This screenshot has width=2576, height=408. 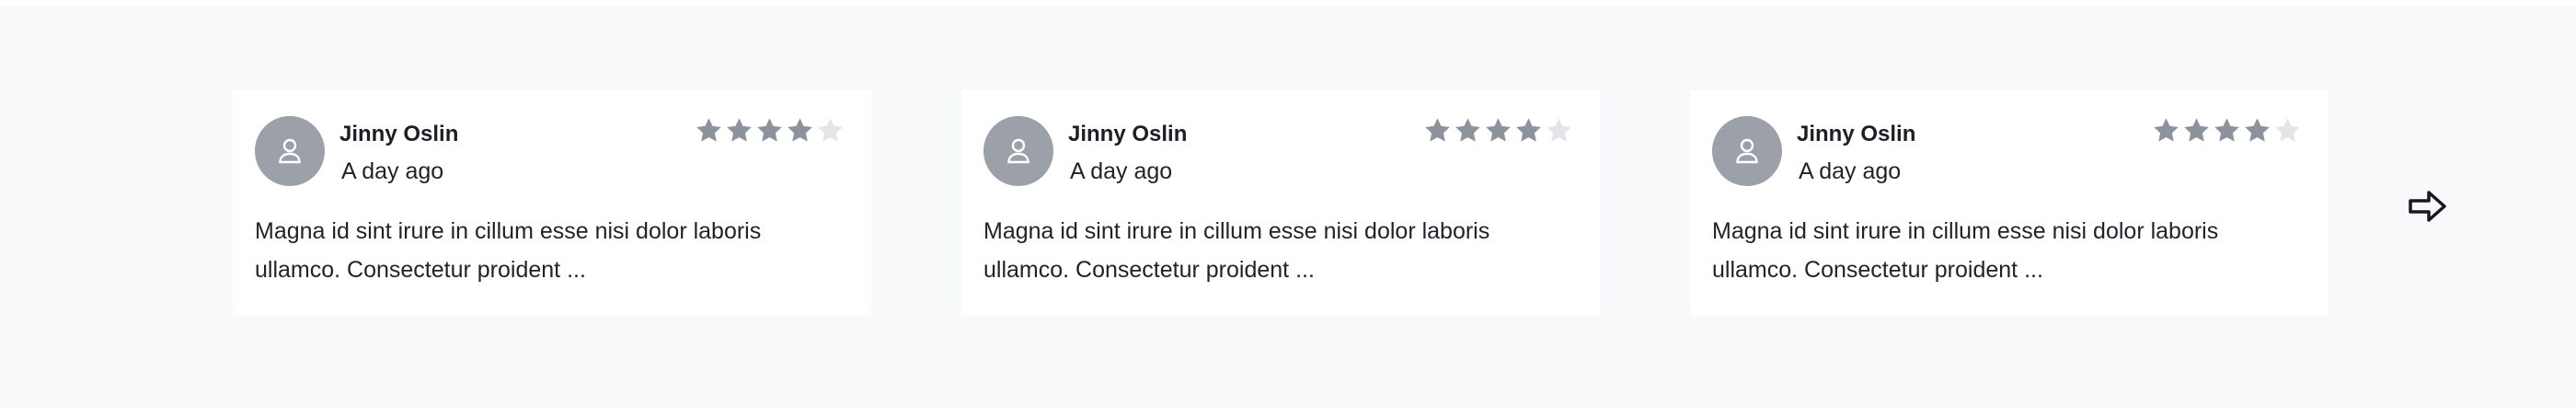 I want to click on arrow-right-icon, so click(x=2427, y=206).